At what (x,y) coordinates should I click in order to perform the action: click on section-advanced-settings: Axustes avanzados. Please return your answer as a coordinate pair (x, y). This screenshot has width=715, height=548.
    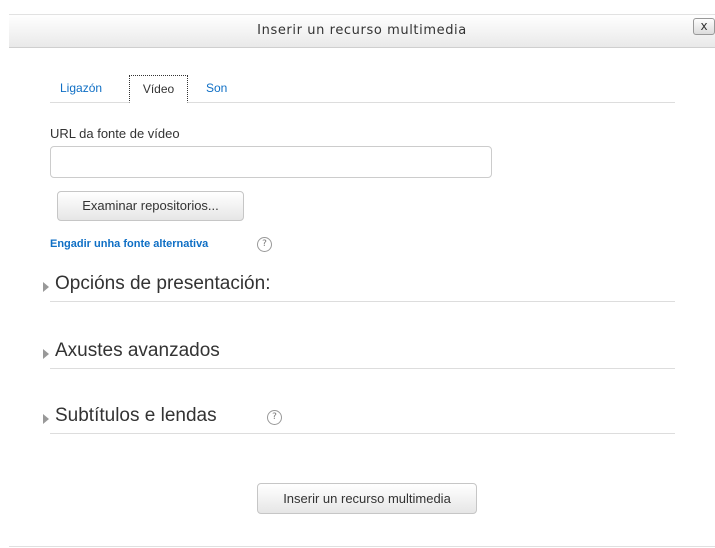
    Looking at the image, I should click on (359, 354).